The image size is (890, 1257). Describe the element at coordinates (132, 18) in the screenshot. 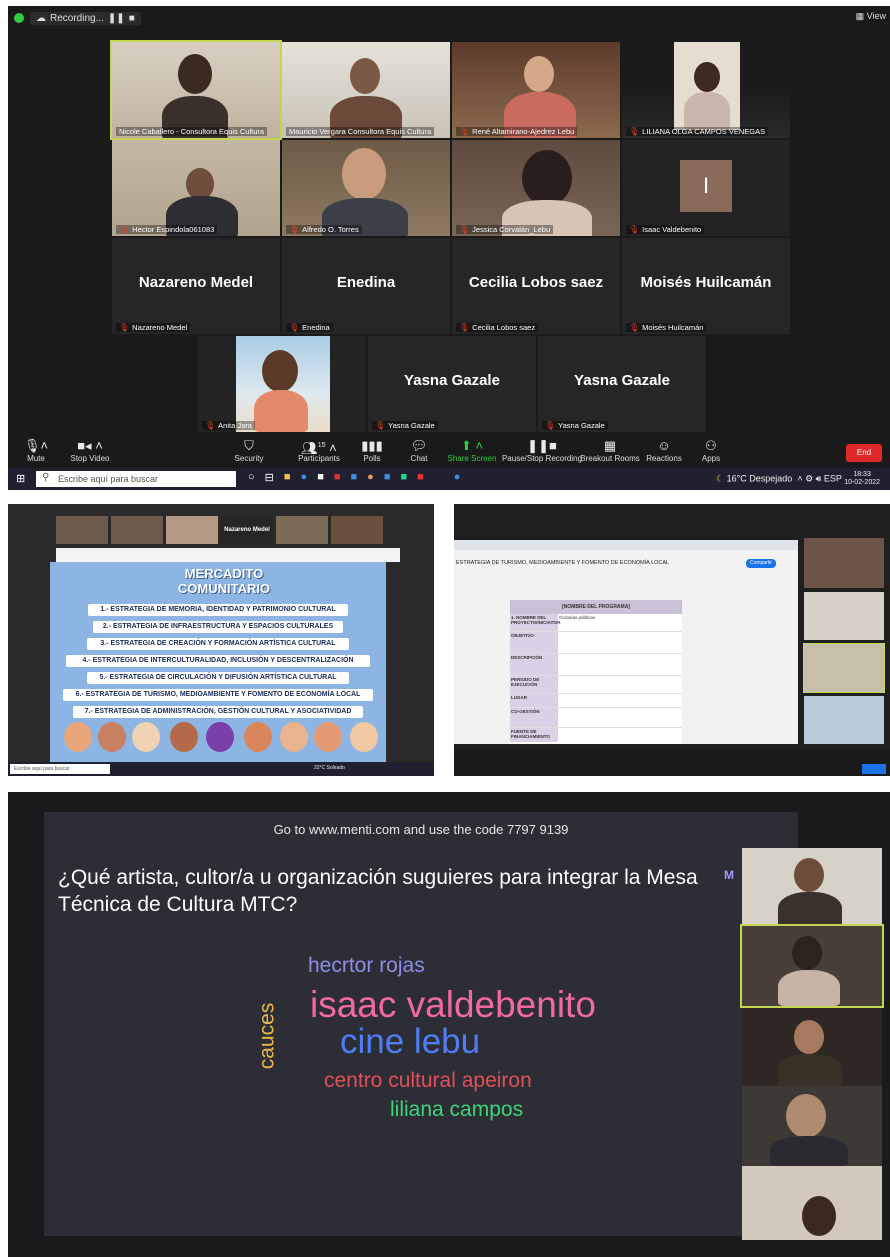

I see `stop-icon: ■` at that location.